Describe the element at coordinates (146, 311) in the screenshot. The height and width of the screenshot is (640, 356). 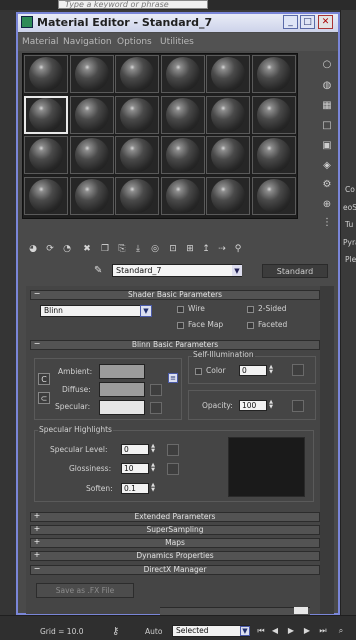
I see `shader-dropdown-icon: ▼` at that location.